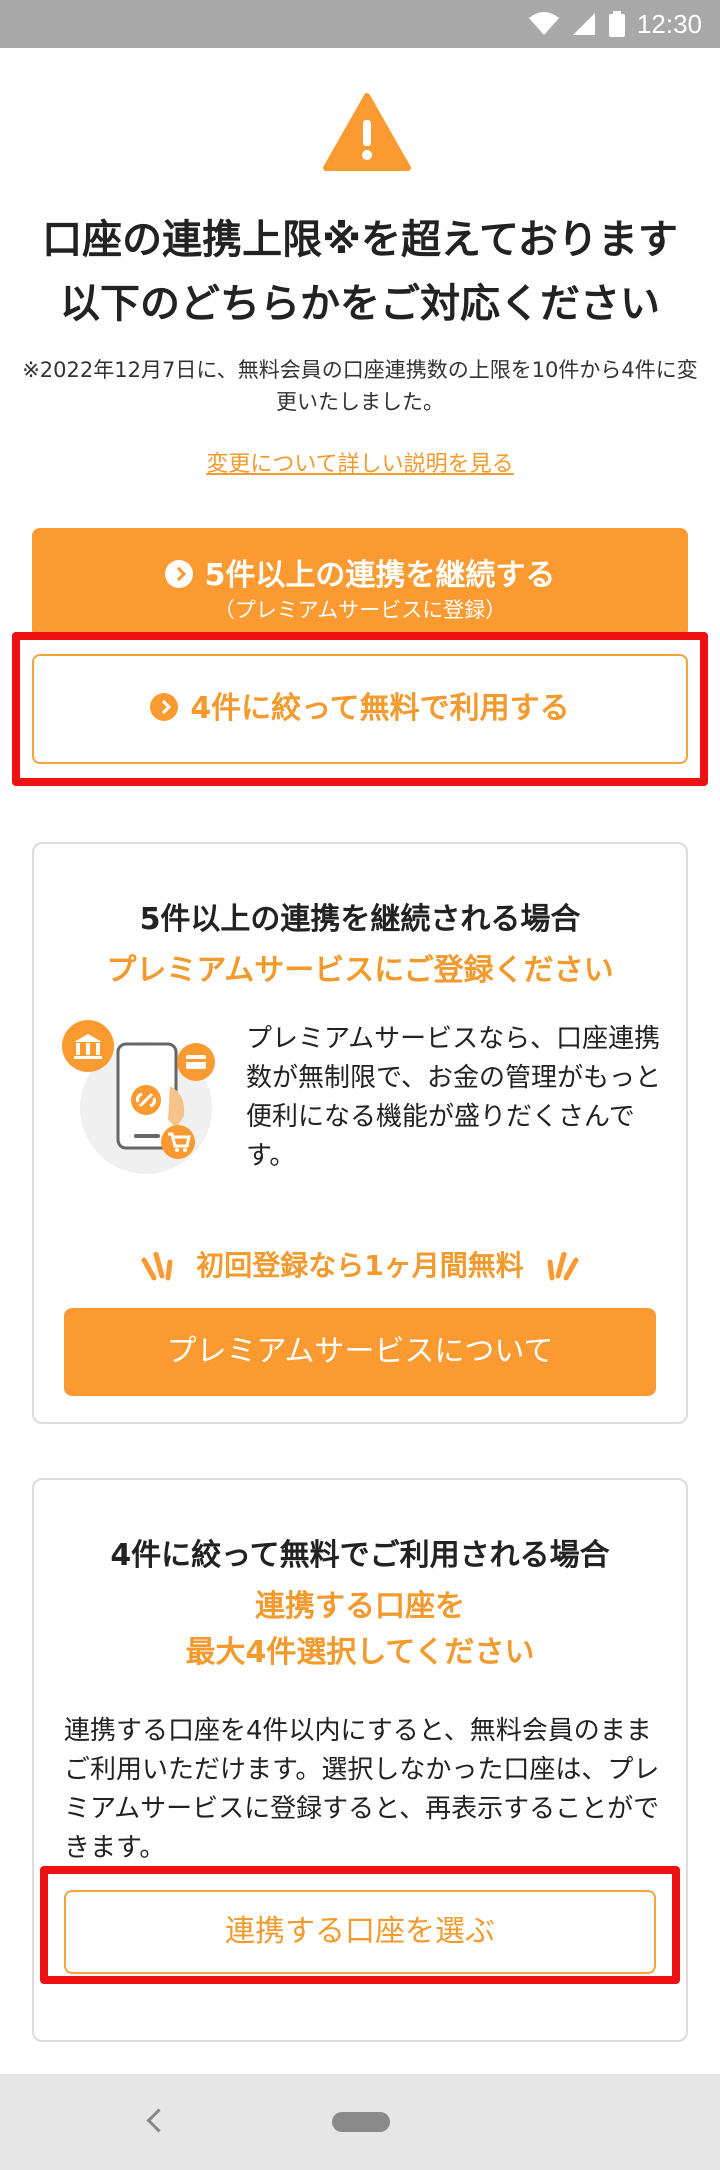  What do you see at coordinates (360, 462) in the screenshot?
I see `details-link: 変更について詳しい説明を見る` at bounding box center [360, 462].